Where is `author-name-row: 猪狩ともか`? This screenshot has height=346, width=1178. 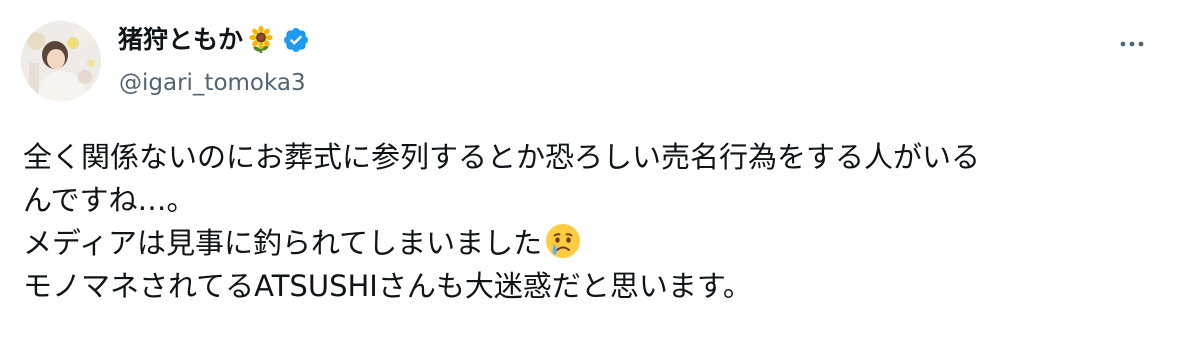
author-name-row: 猪狩ともか is located at coordinates (214, 40).